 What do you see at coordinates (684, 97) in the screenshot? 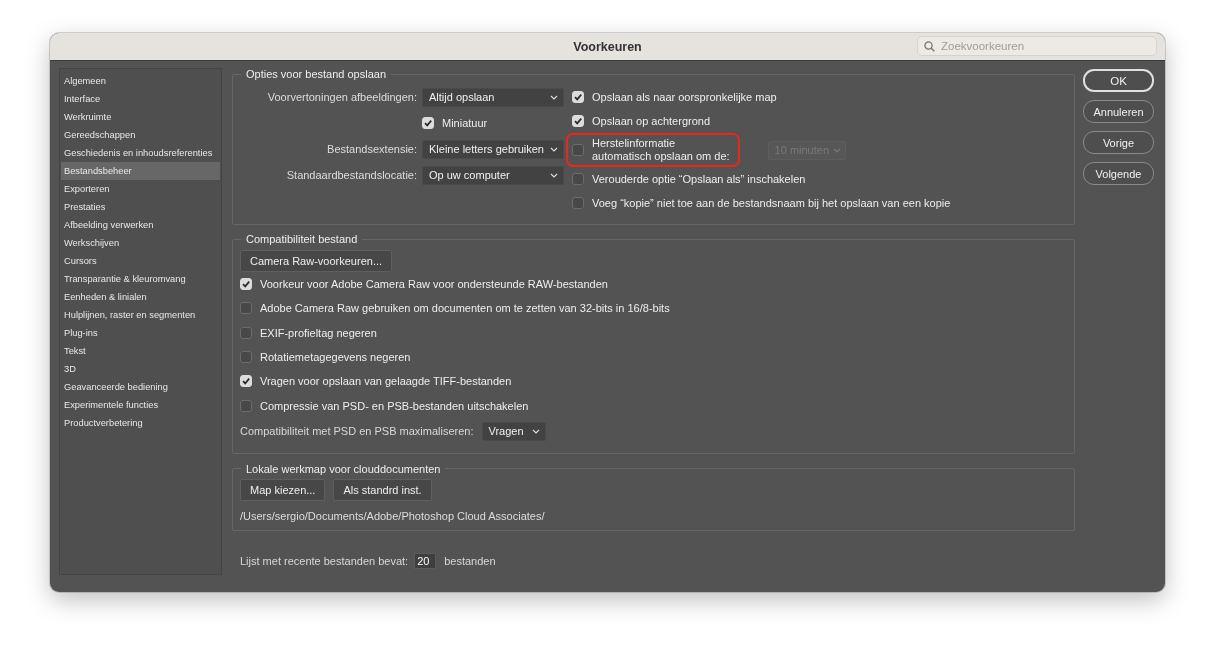
I see `checkbox-label: Opslaan als naar oorspronkelijke map` at bounding box center [684, 97].